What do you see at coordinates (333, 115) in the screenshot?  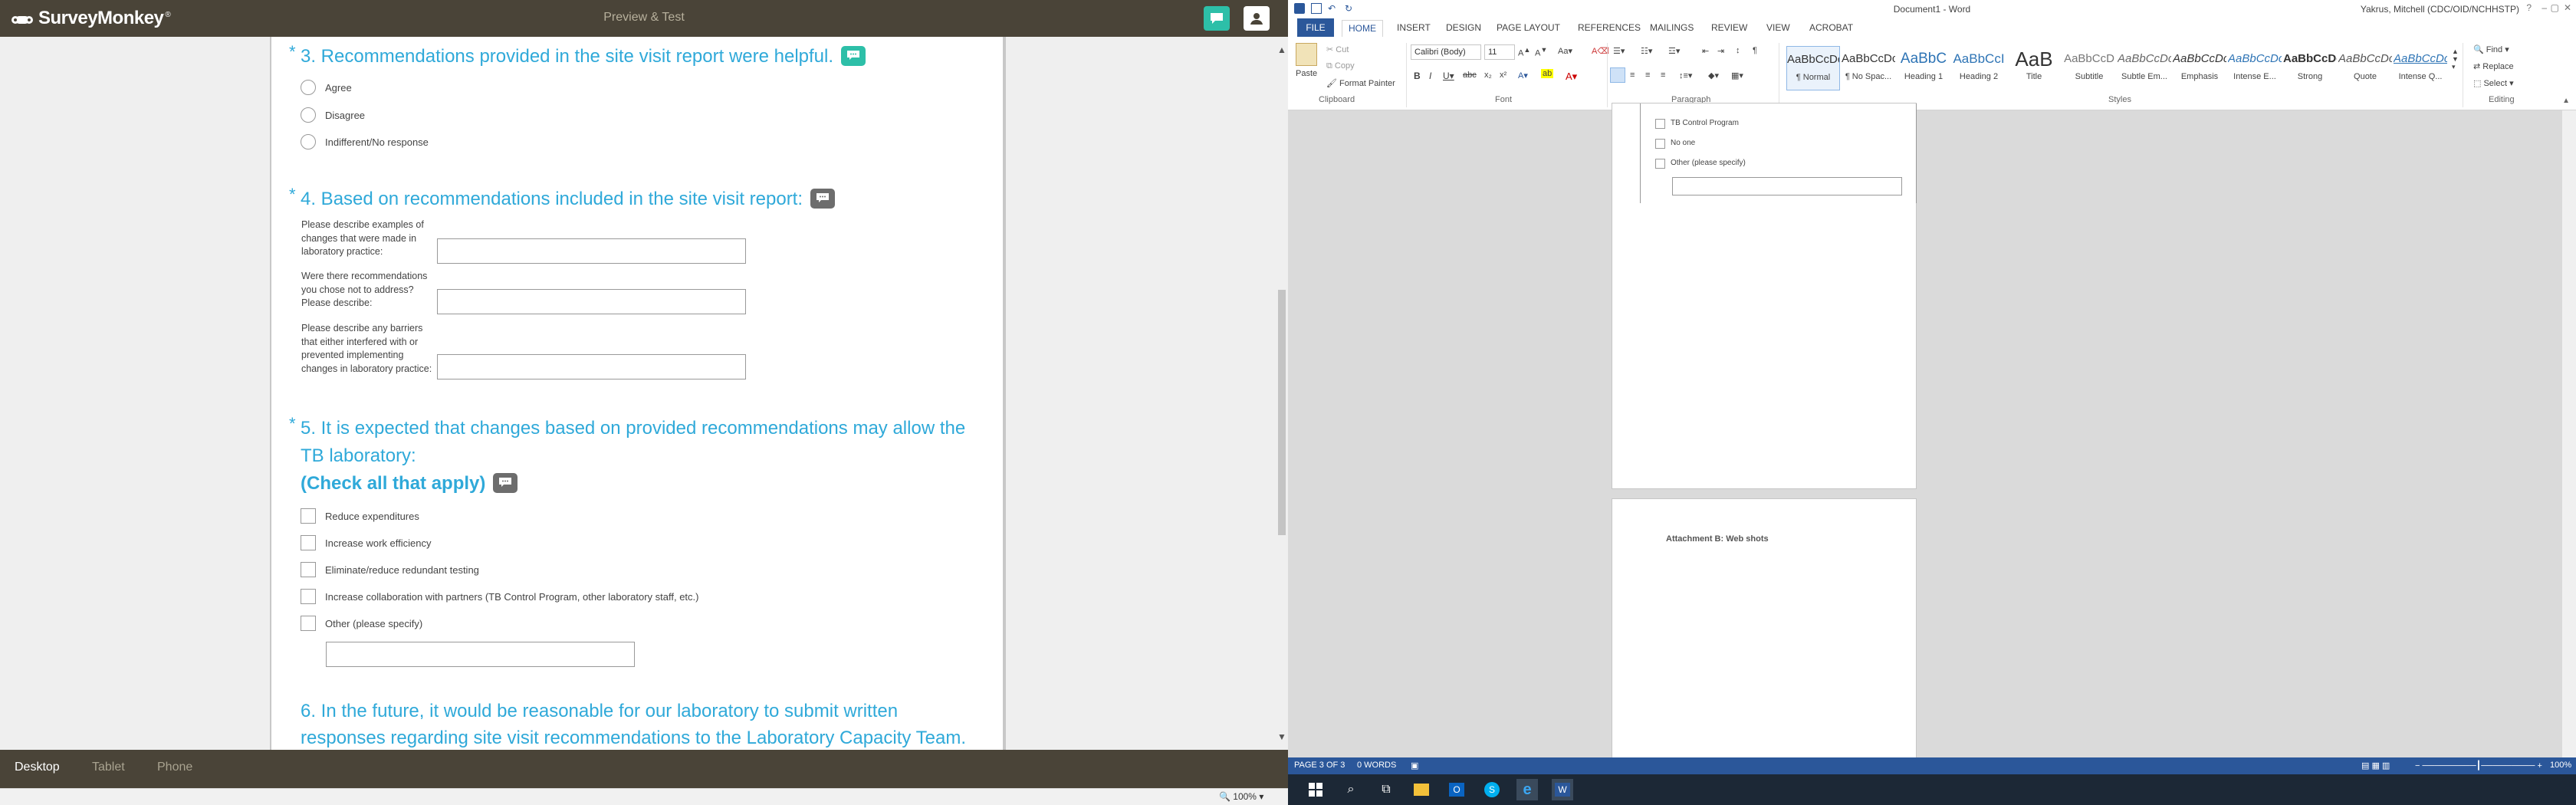 I see `q3-option-disagree: Disagree` at bounding box center [333, 115].